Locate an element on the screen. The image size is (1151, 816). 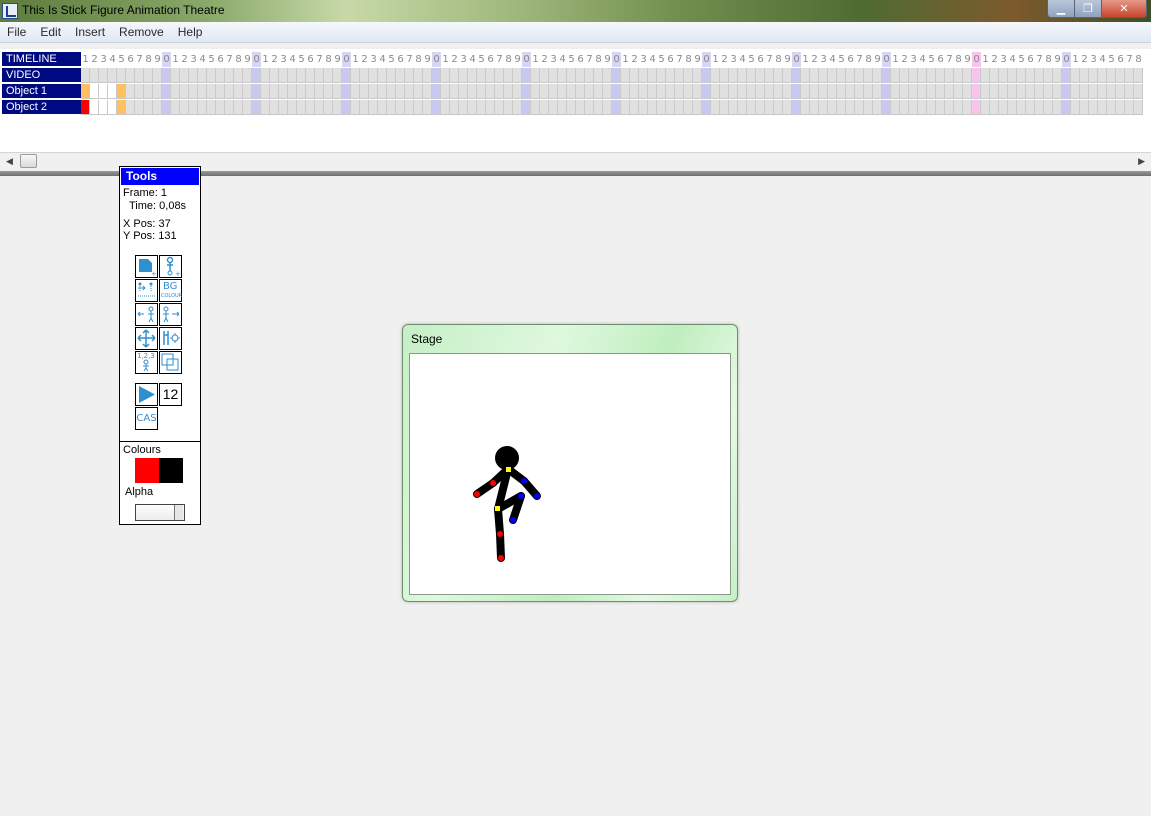
edit-figure-icon is located at coordinates (170, 338).